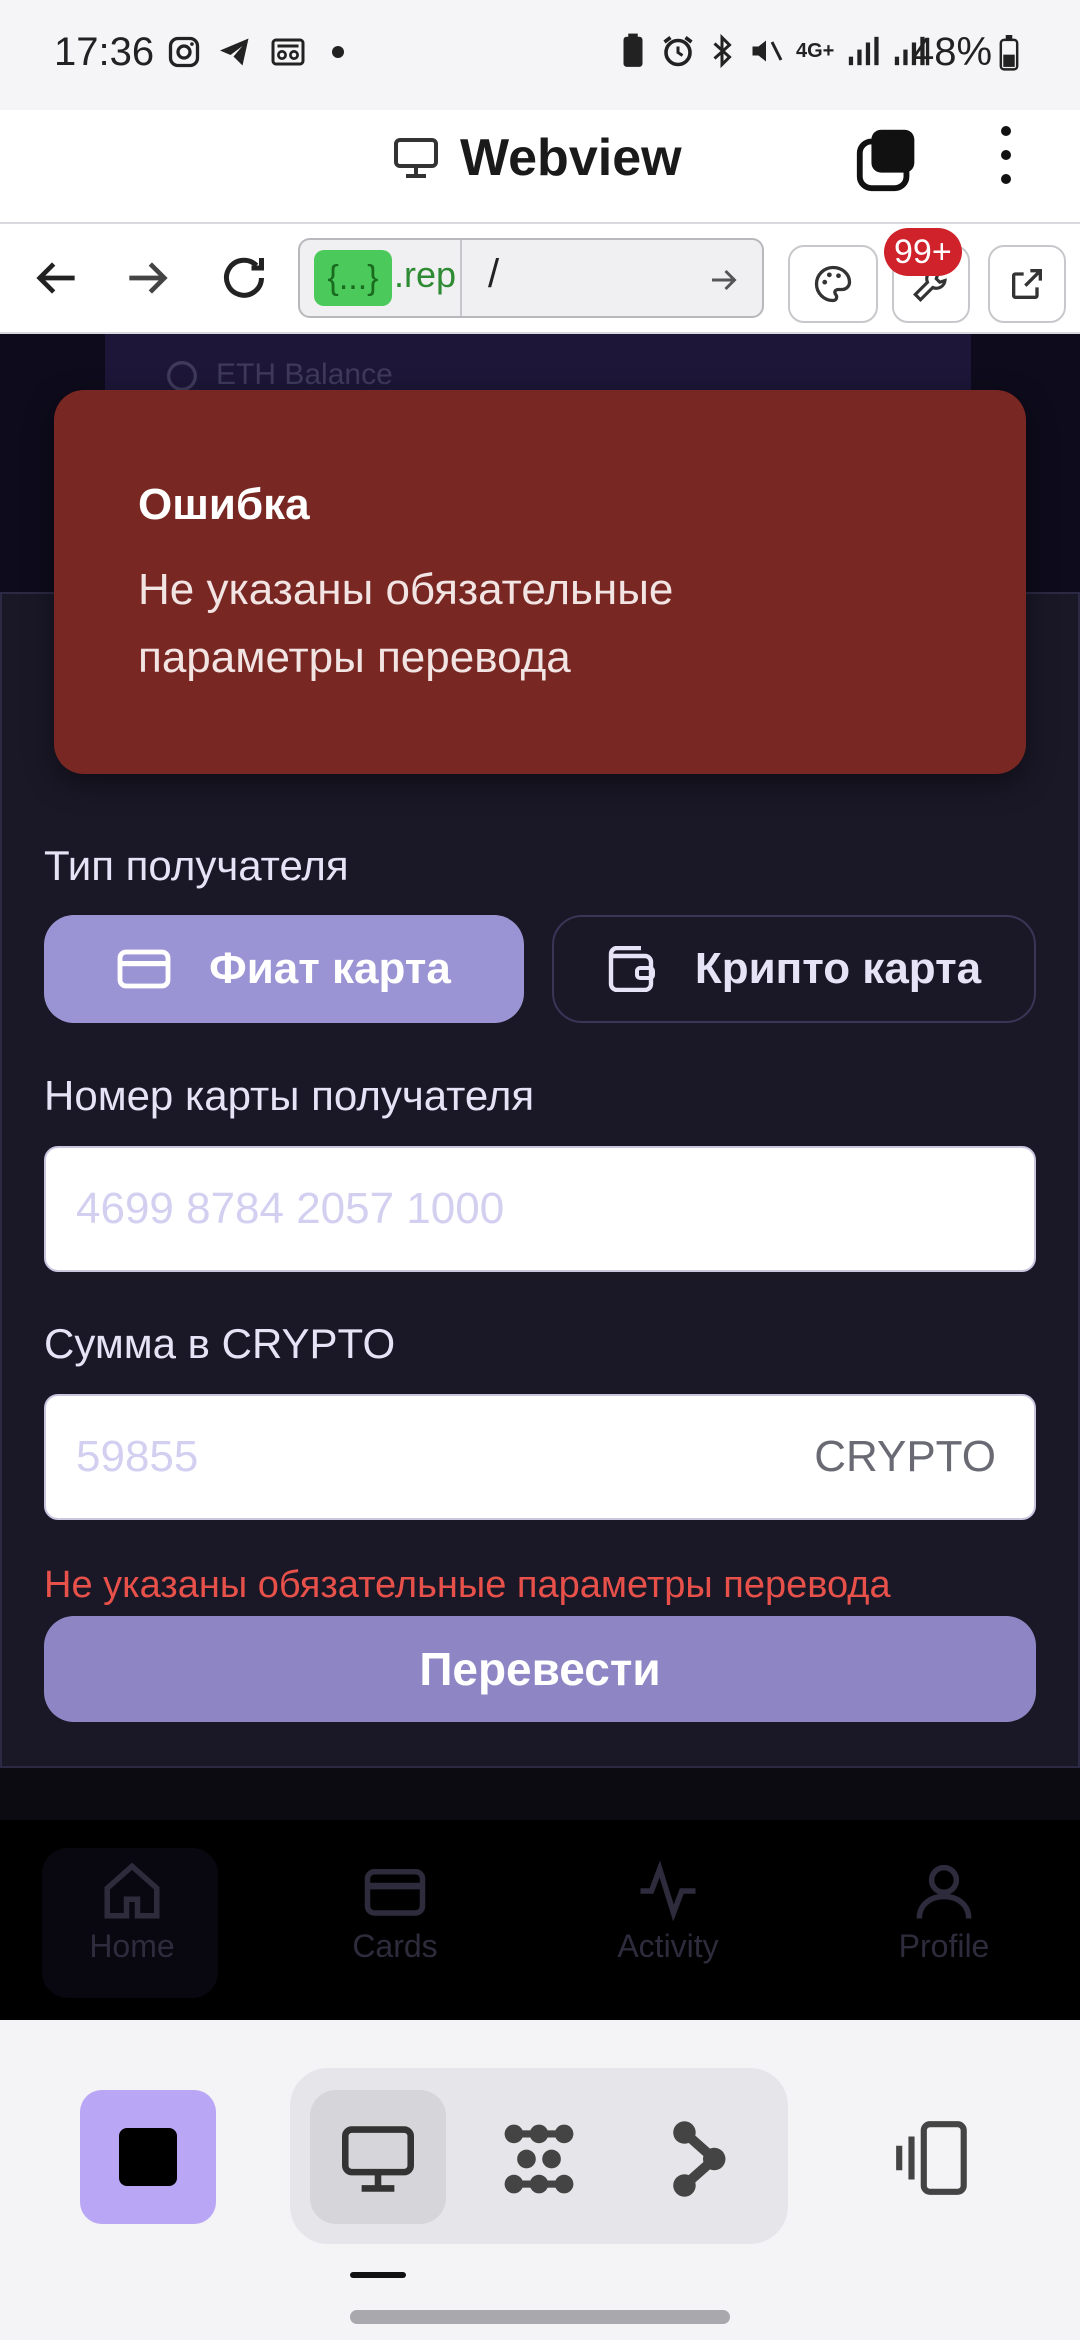 The image size is (1080, 2340). I want to click on node-graph-icon, so click(699, 2159).